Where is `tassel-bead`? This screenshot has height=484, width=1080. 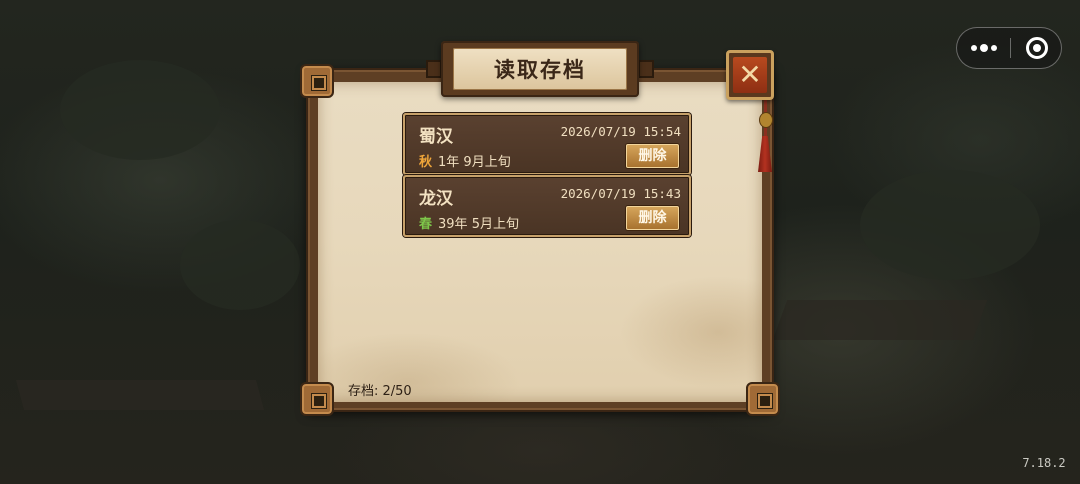
tassel-bead is located at coordinates (766, 120).